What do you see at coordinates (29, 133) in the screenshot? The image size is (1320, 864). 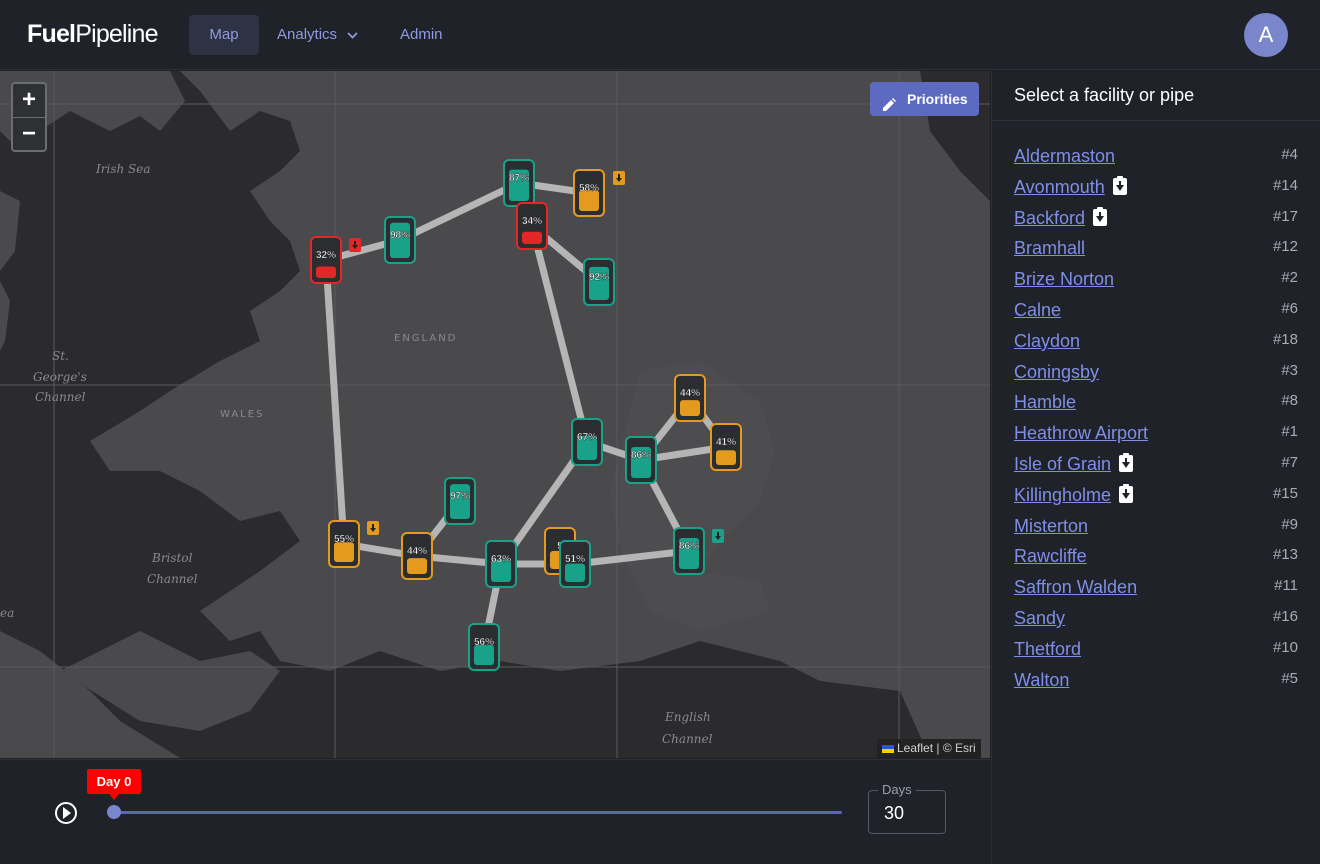 I see `zoom-out-button: −` at bounding box center [29, 133].